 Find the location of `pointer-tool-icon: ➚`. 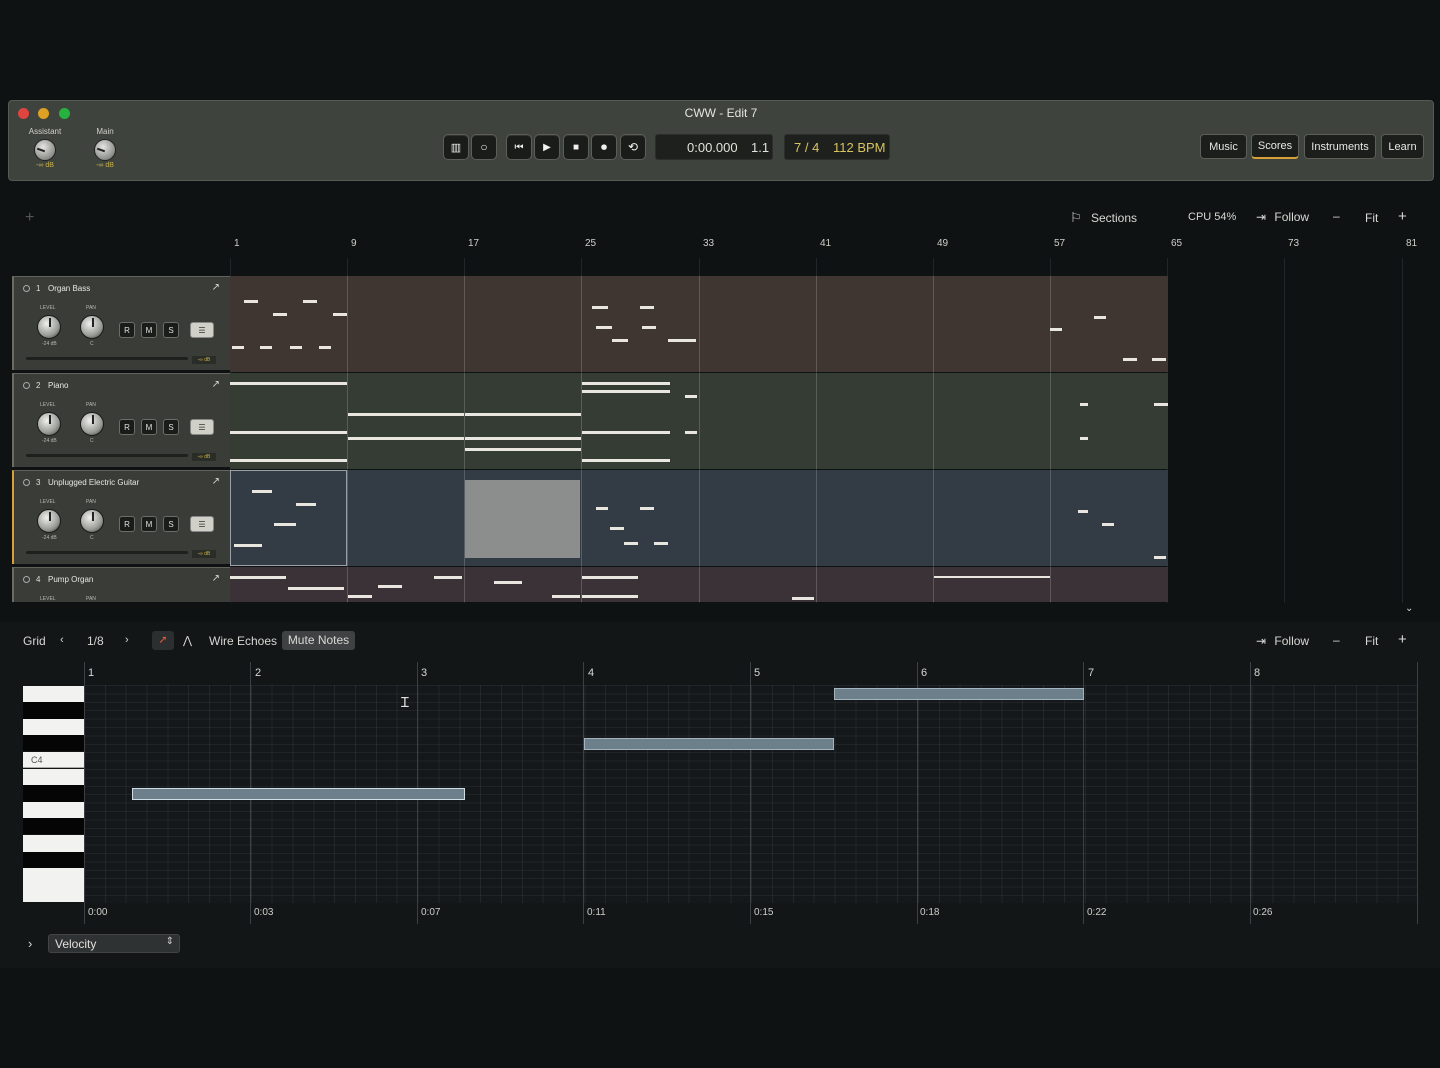

pointer-tool-icon: ➚ is located at coordinates (163, 640).